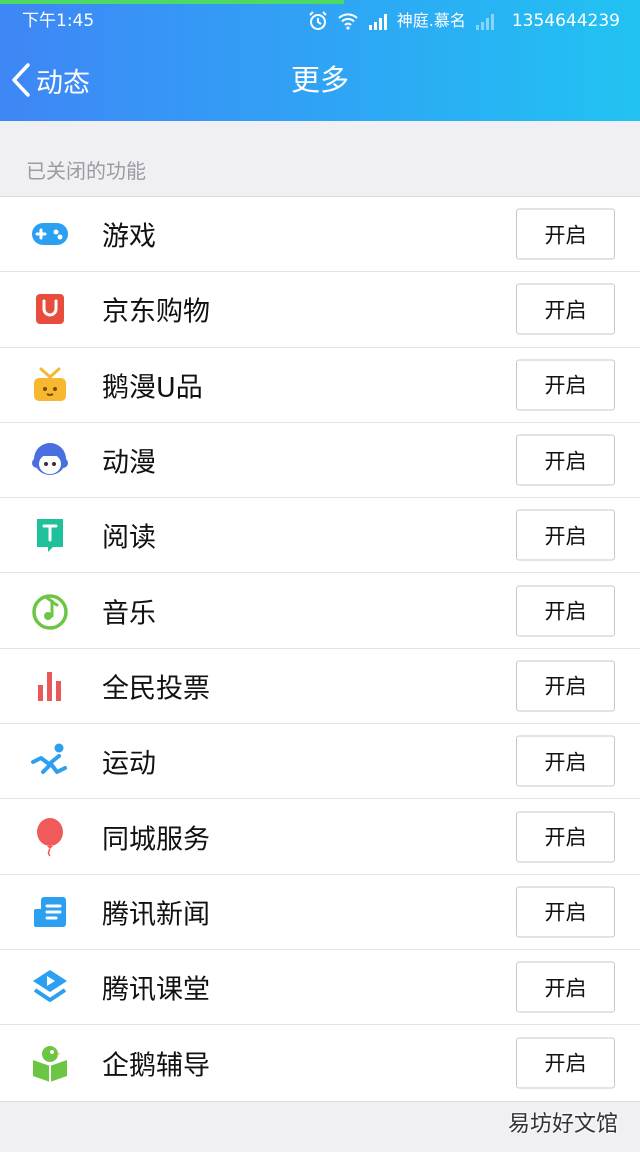 The height and width of the screenshot is (1152, 640). What do you see at coordinates (348, 21) in the screenshot?
I see `wifi-icon` at bounding box center [348, 21].